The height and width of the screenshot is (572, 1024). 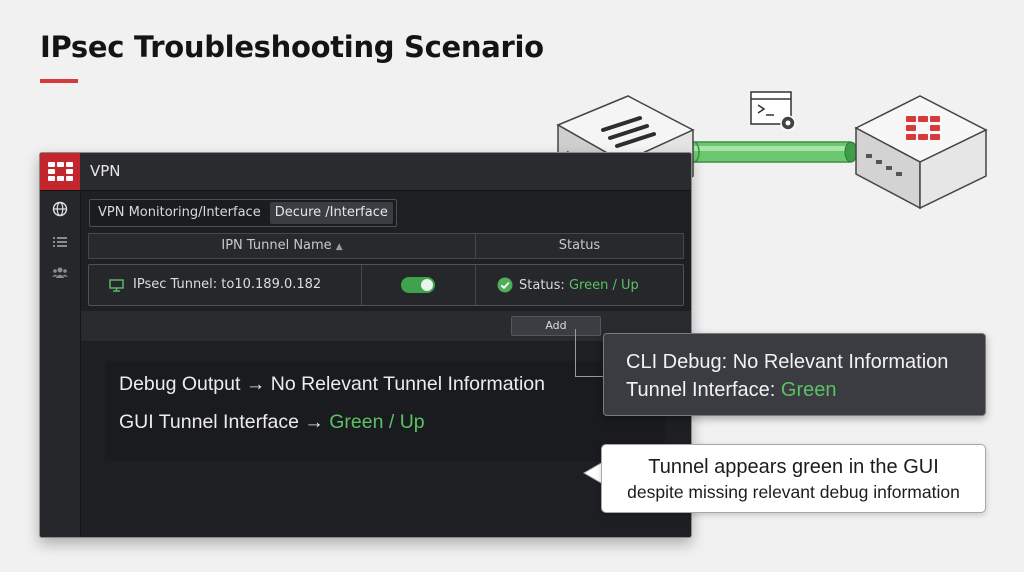 I want to click on sort-ascending-icon: ▲, so click(x=339, y=247).